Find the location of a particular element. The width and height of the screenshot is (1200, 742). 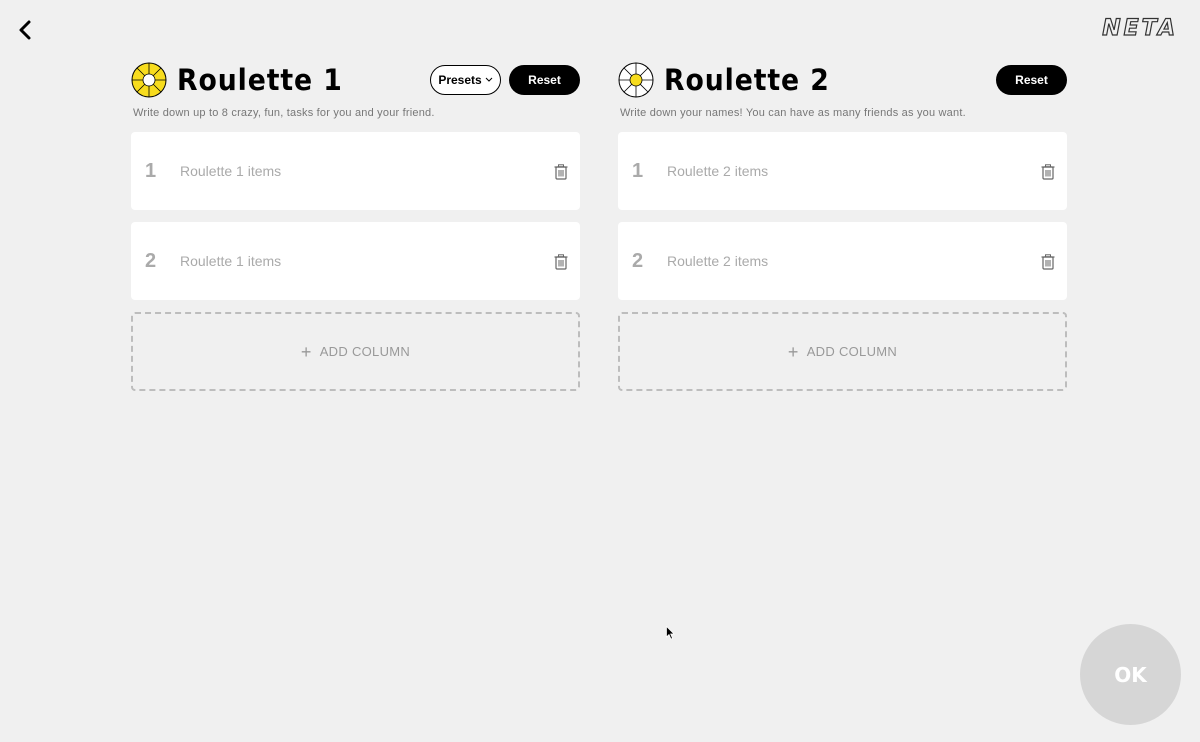

add-column-button-roulette-1: + ADD COLUMN is located at coordinates (355, 351).